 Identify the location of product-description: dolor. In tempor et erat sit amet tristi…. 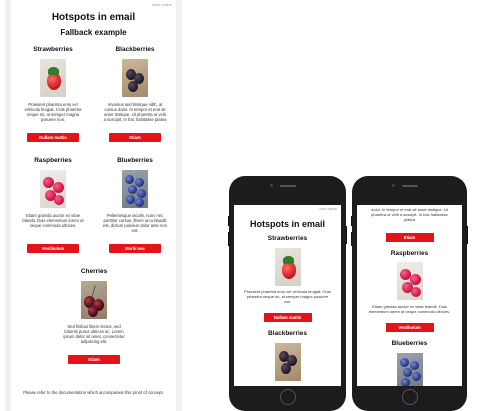
(409, 214).